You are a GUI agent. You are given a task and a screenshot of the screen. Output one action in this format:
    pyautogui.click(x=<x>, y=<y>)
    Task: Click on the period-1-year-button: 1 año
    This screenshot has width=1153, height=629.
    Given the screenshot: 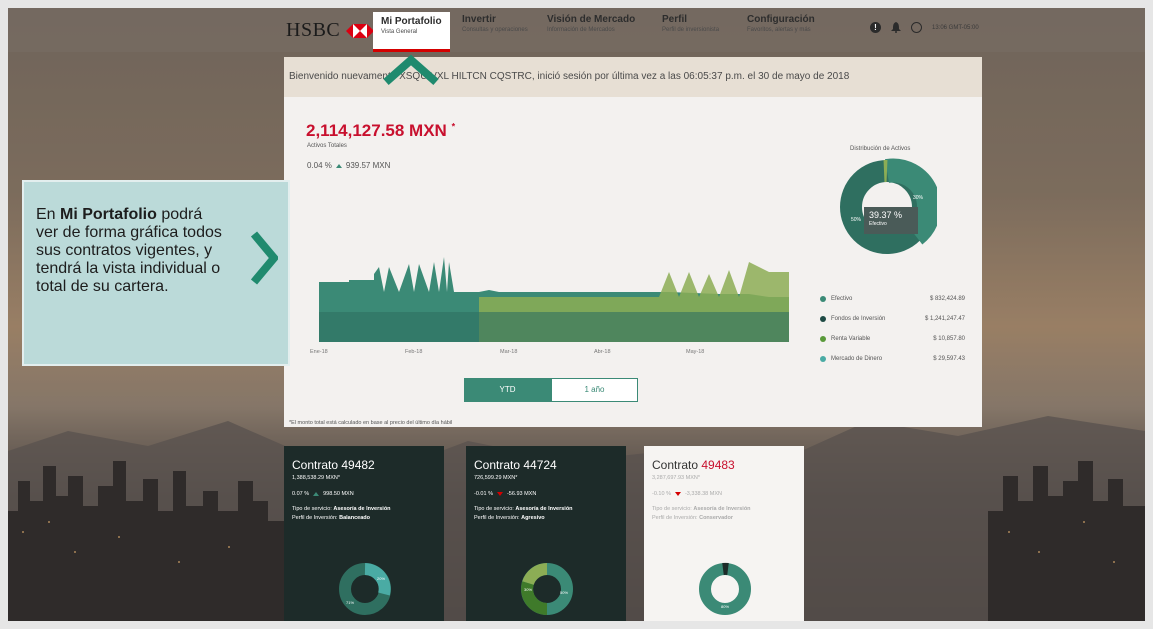 What is the action you would take?
    pyautogui.click(x=594, y=390)
    